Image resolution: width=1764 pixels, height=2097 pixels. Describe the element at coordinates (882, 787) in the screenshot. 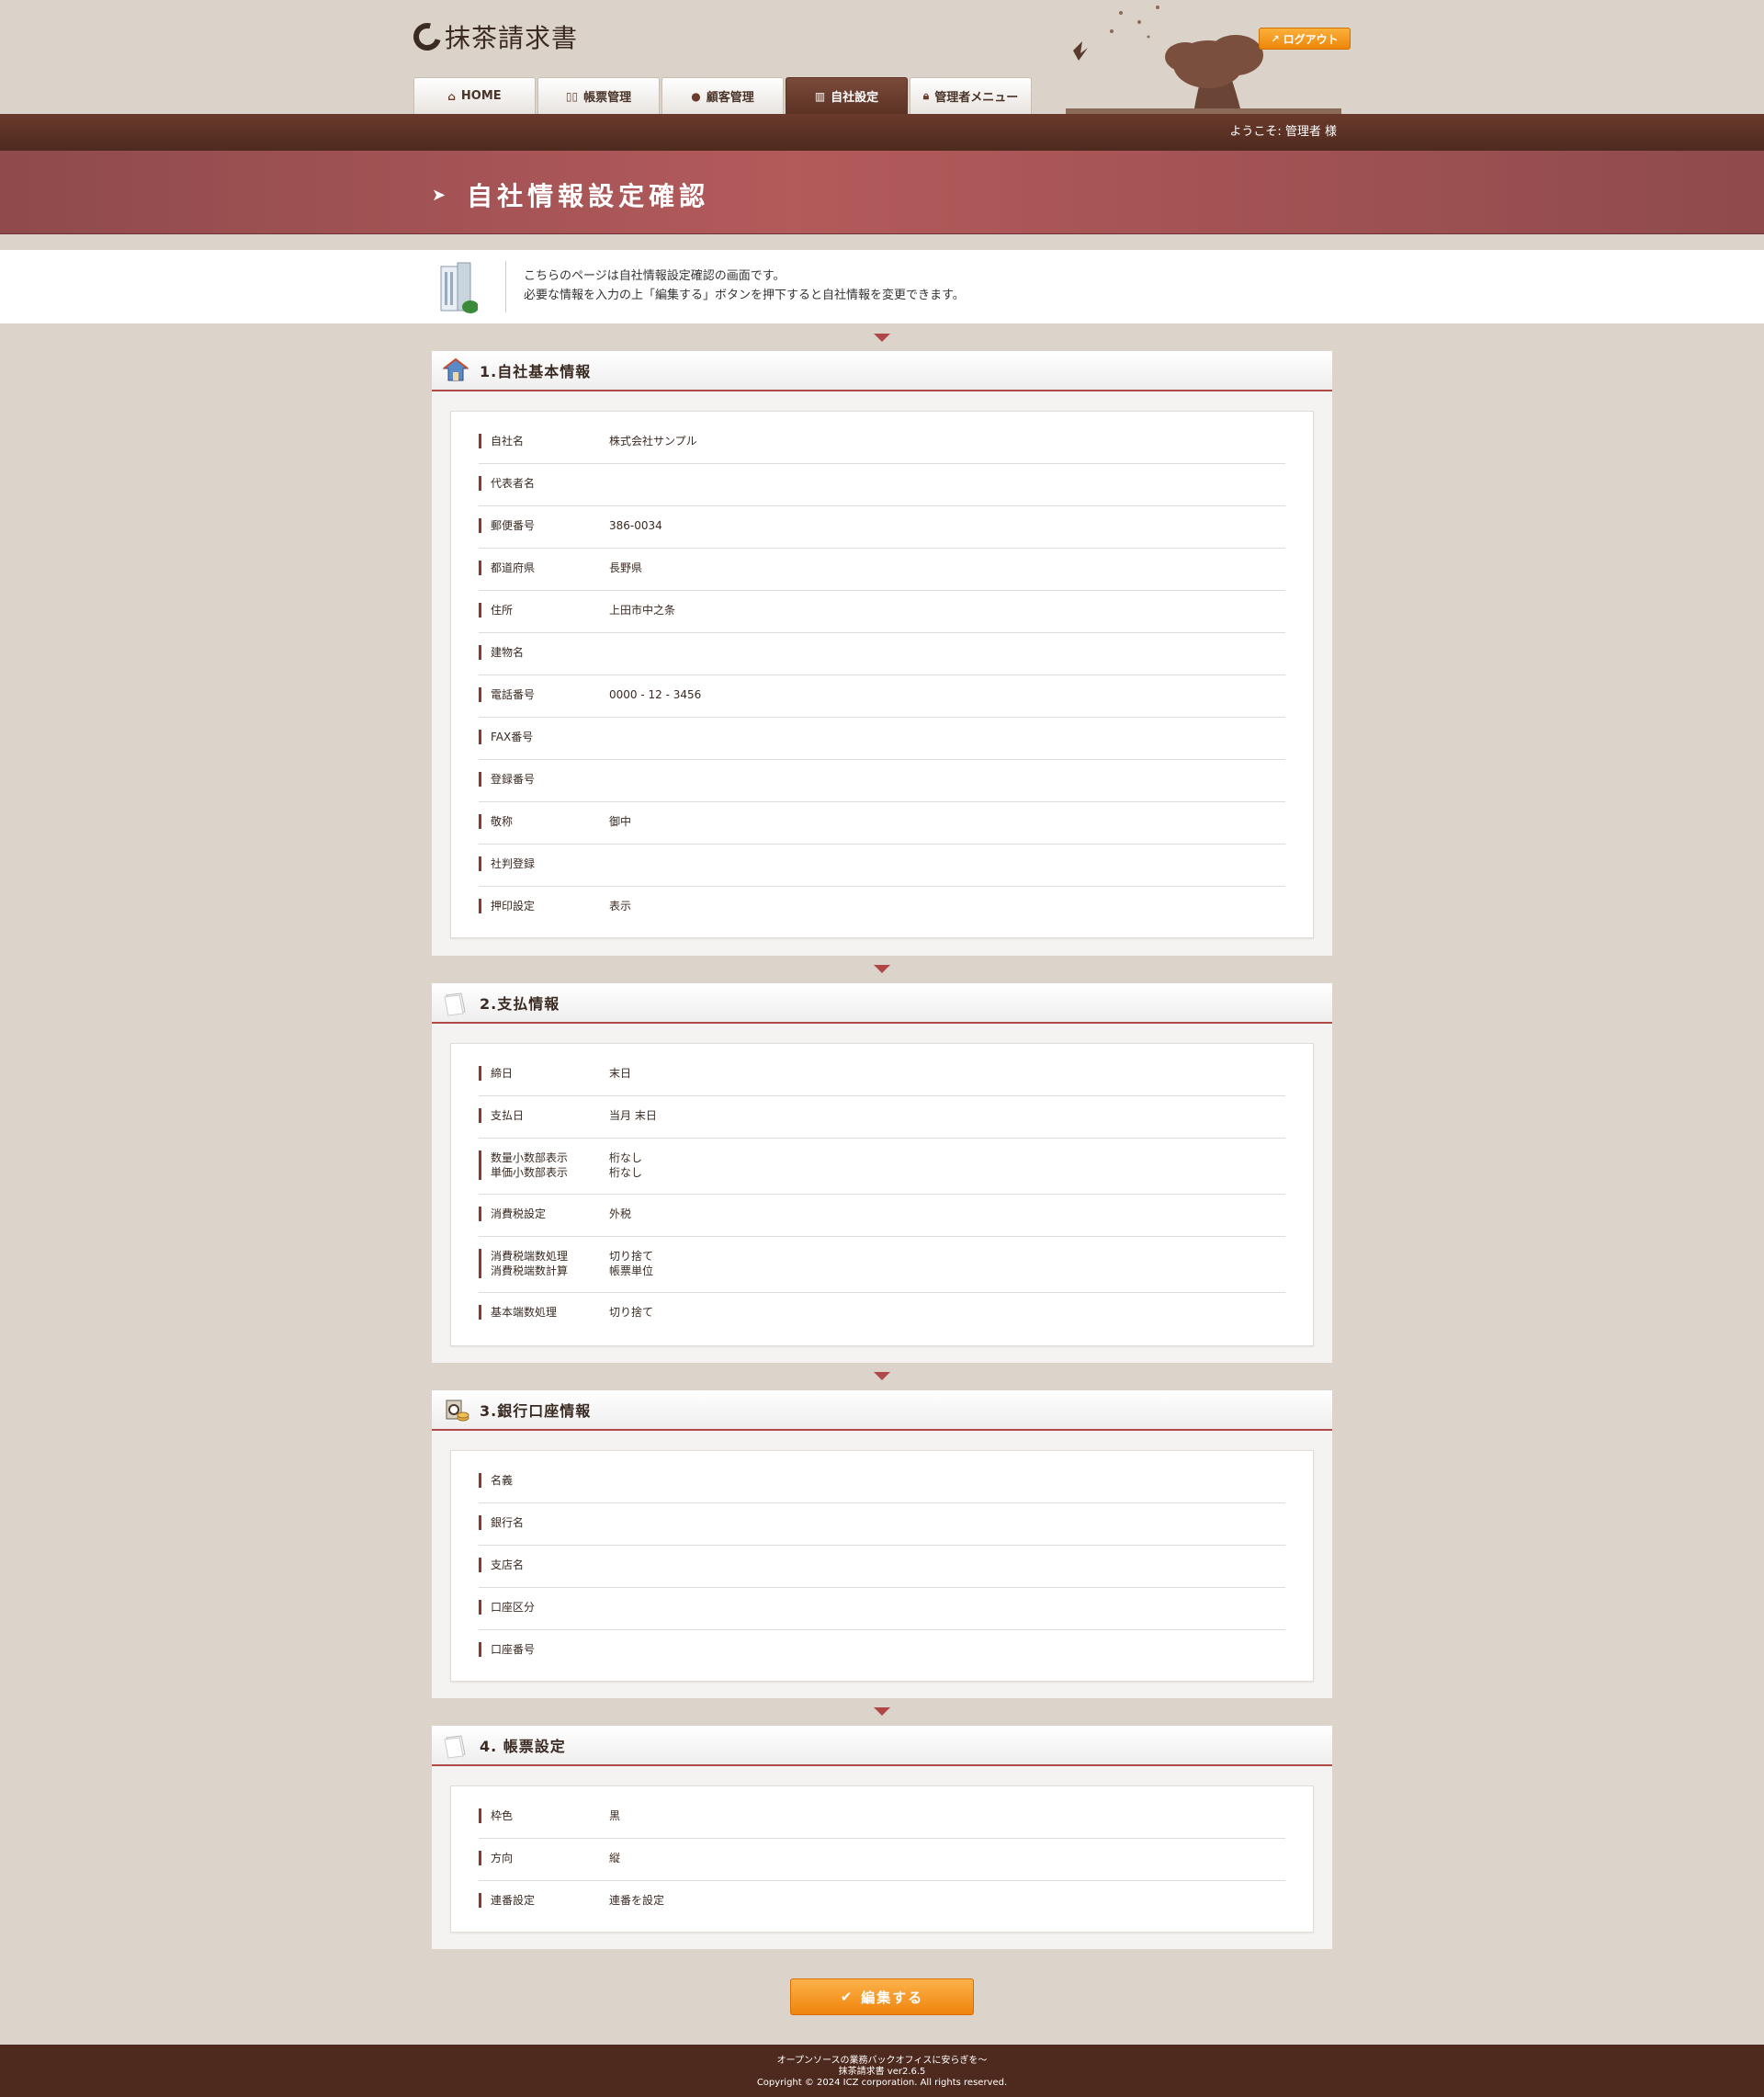

I see `info-row: 登録番号` at that location.